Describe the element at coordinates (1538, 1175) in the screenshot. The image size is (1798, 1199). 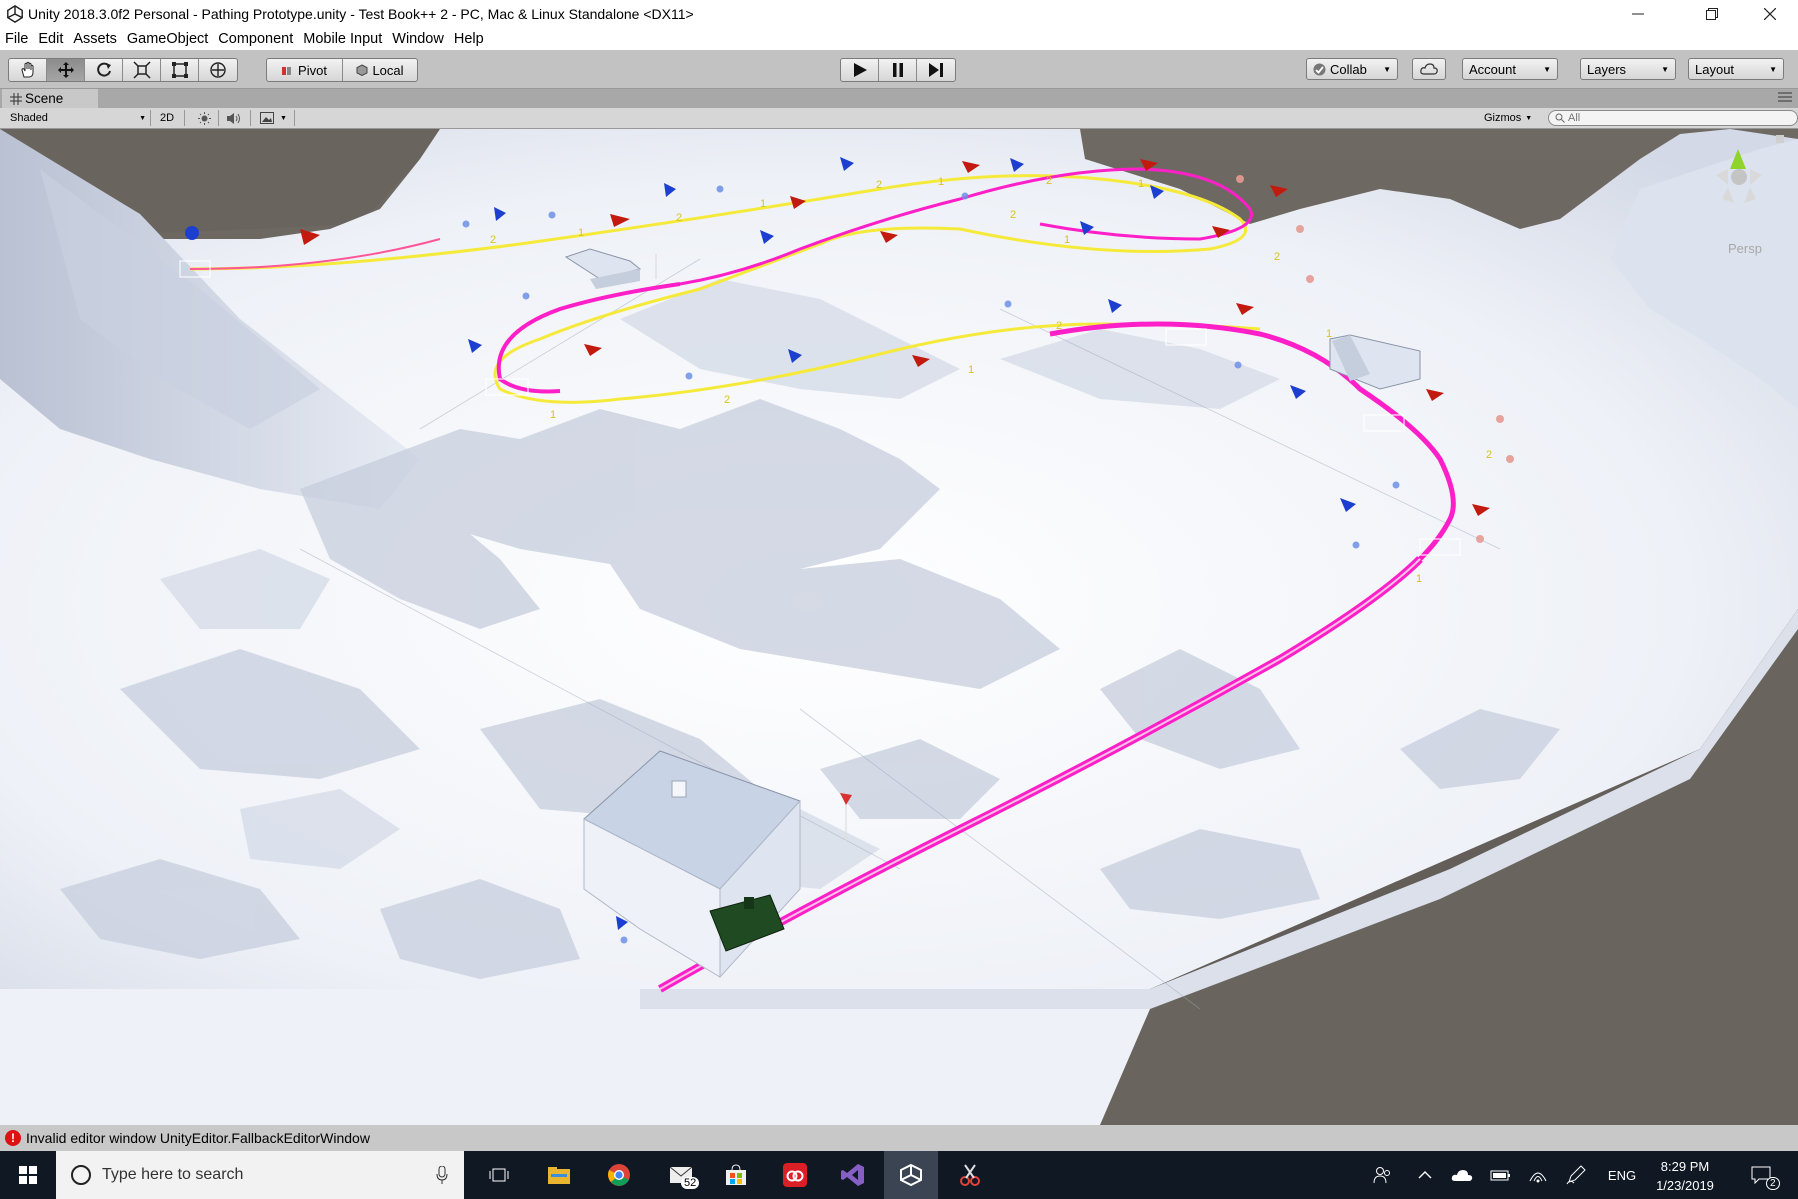
I see `wifi-icon` at that location.